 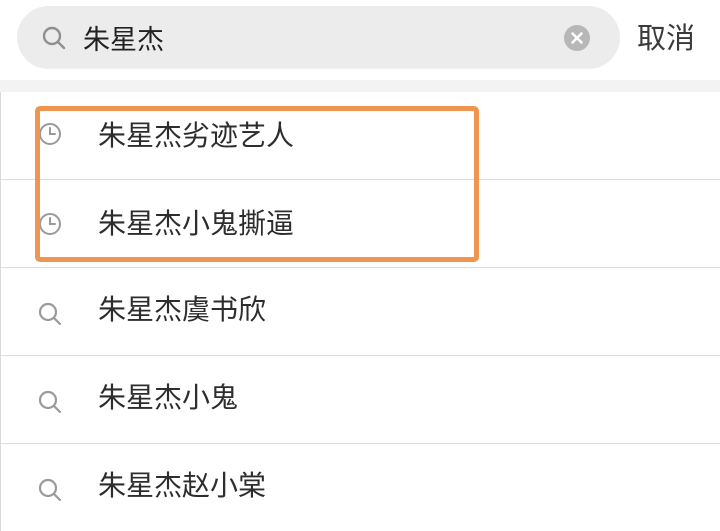 I want to click on cancel-button: 取消, so click(x=672, y=38).